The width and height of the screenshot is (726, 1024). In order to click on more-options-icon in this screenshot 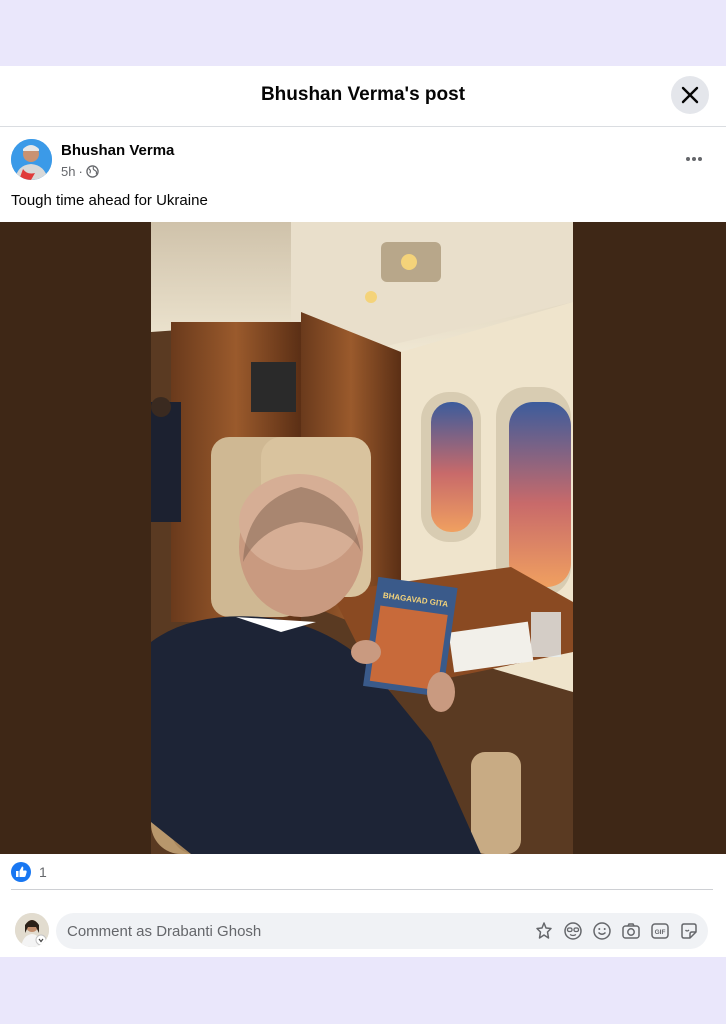, I will do `click(694, 159)`.